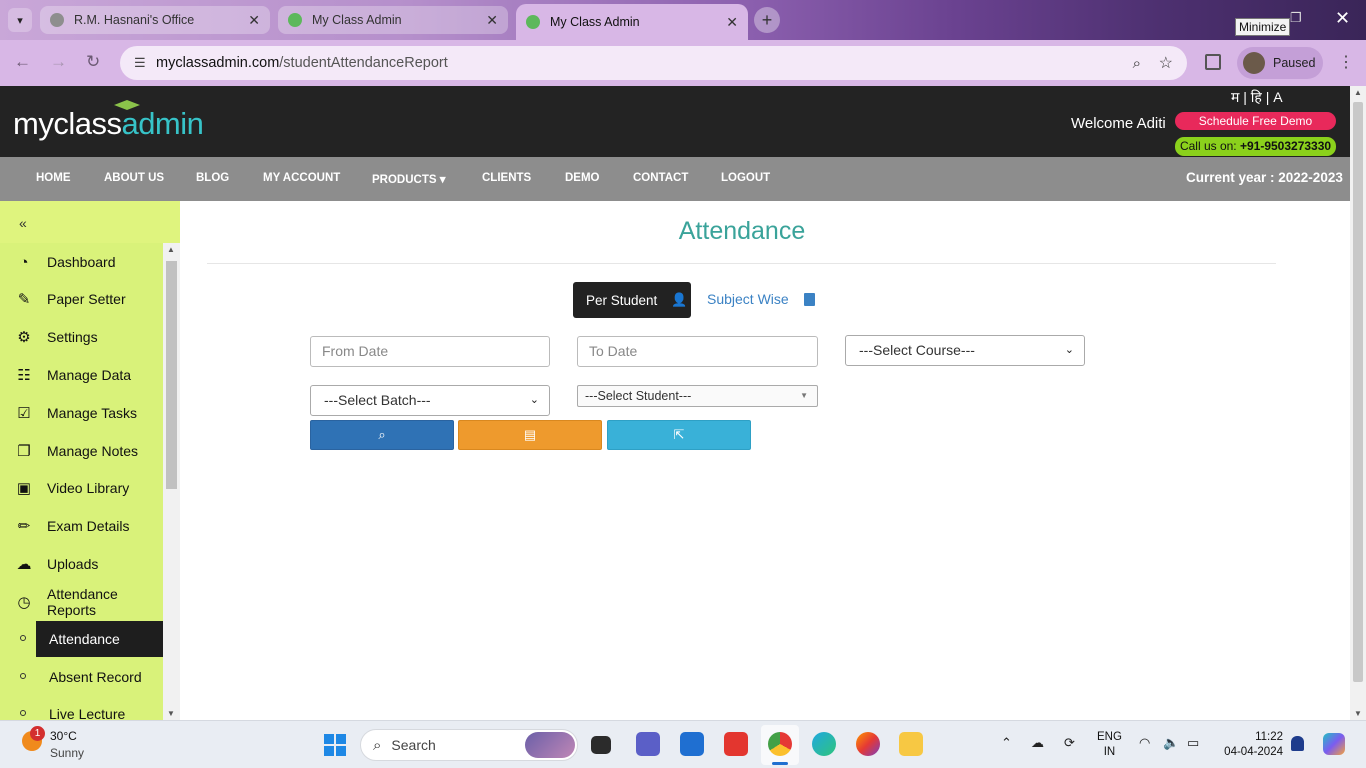 This screenshot has width=1366, height=768. What do you see at coordinates (868, 744) in the screenshot?
I see `firefox-icon` at bounding box center [868, 744].